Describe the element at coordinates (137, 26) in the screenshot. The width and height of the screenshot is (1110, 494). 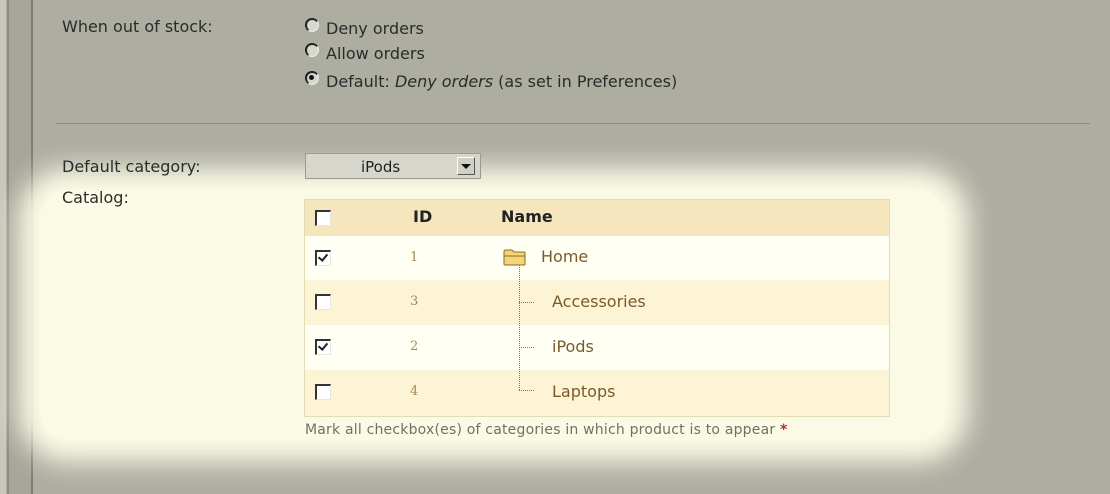
I see `out-of-stock-label: When out of stock:` at that location.